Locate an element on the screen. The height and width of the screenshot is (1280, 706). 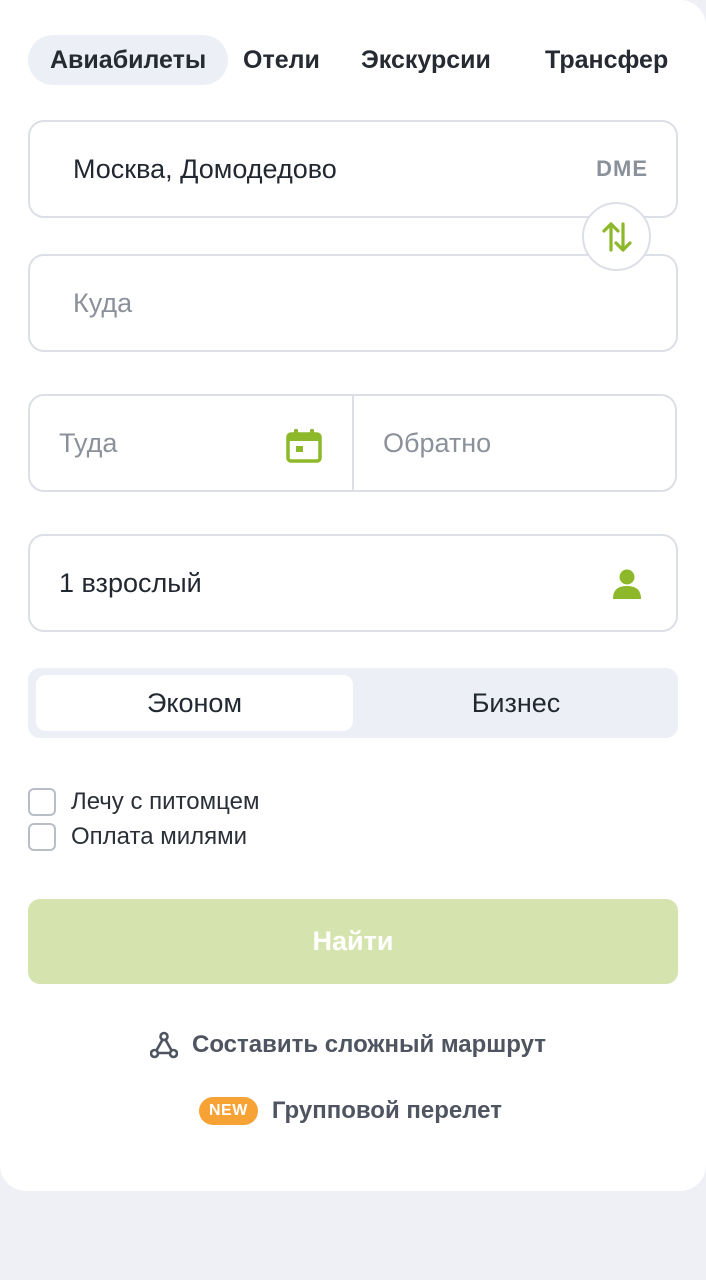
option-pet: Лечу с питомцем is located at coordinates (143, 802).